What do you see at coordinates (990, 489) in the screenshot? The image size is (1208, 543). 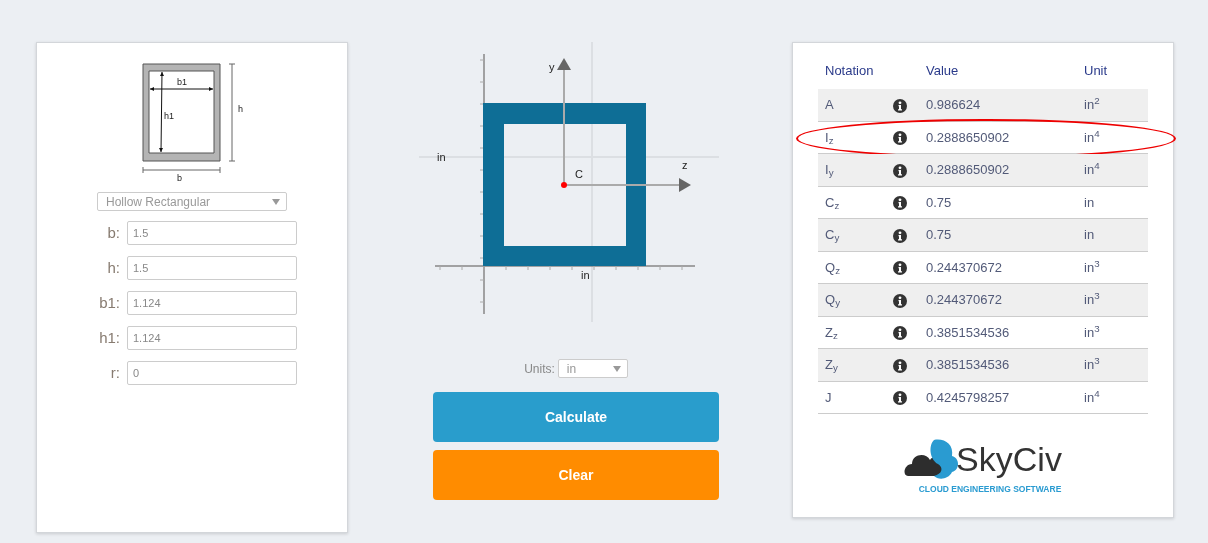 I see `logo-tagline: CLOUD ENGINEERING SOFTWARE` at bounding box center [990, 489].